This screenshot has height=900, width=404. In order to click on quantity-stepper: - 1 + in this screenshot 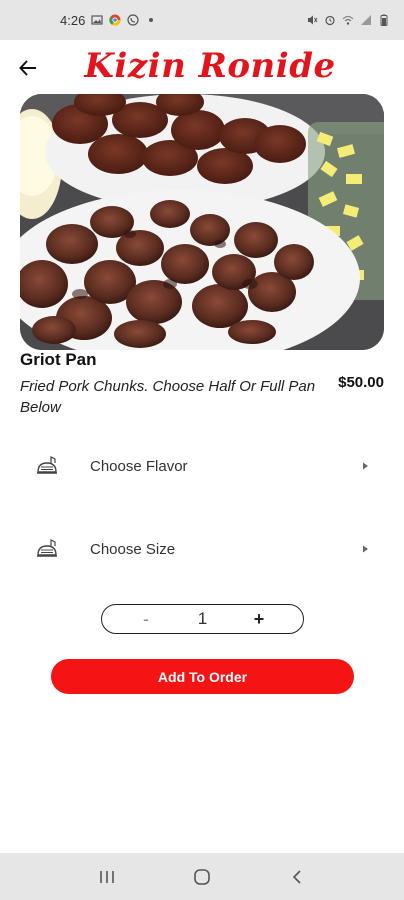, I will do `click(202, 619)`.